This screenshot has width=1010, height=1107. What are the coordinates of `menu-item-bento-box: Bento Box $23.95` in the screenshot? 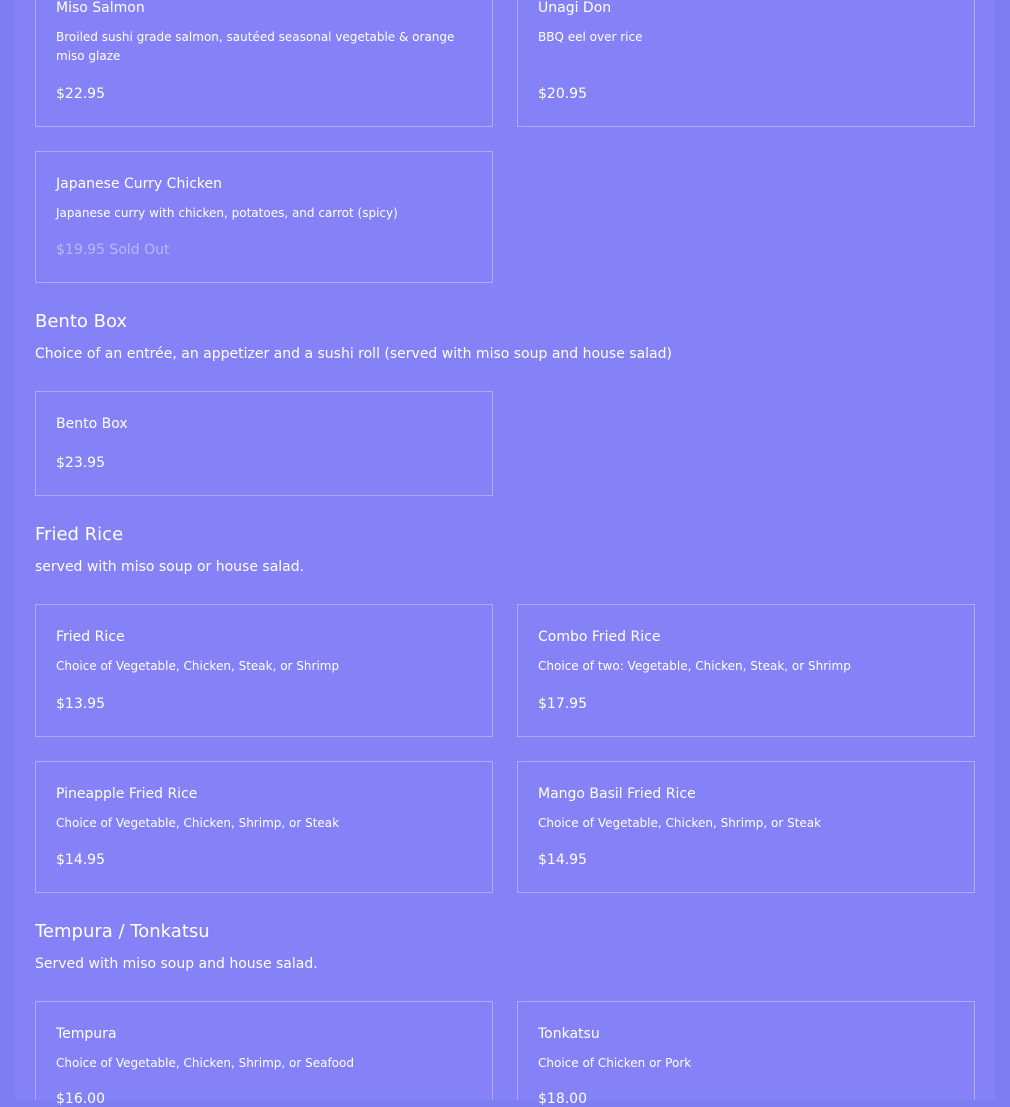 It's located at (264, 443).